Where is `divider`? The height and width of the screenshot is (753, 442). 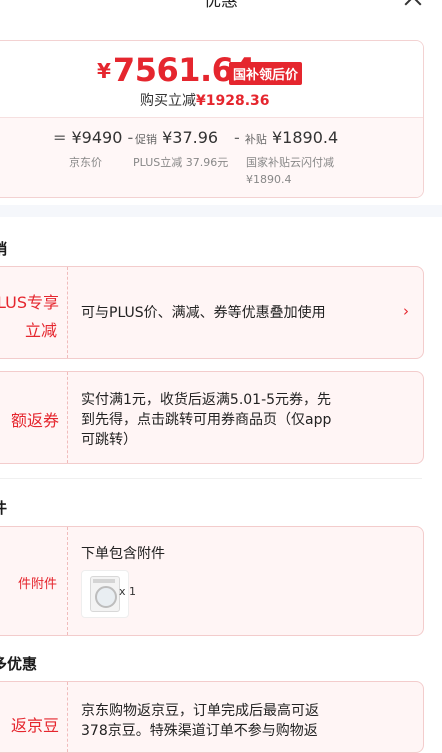
divider is located at coordinates (211, 478).